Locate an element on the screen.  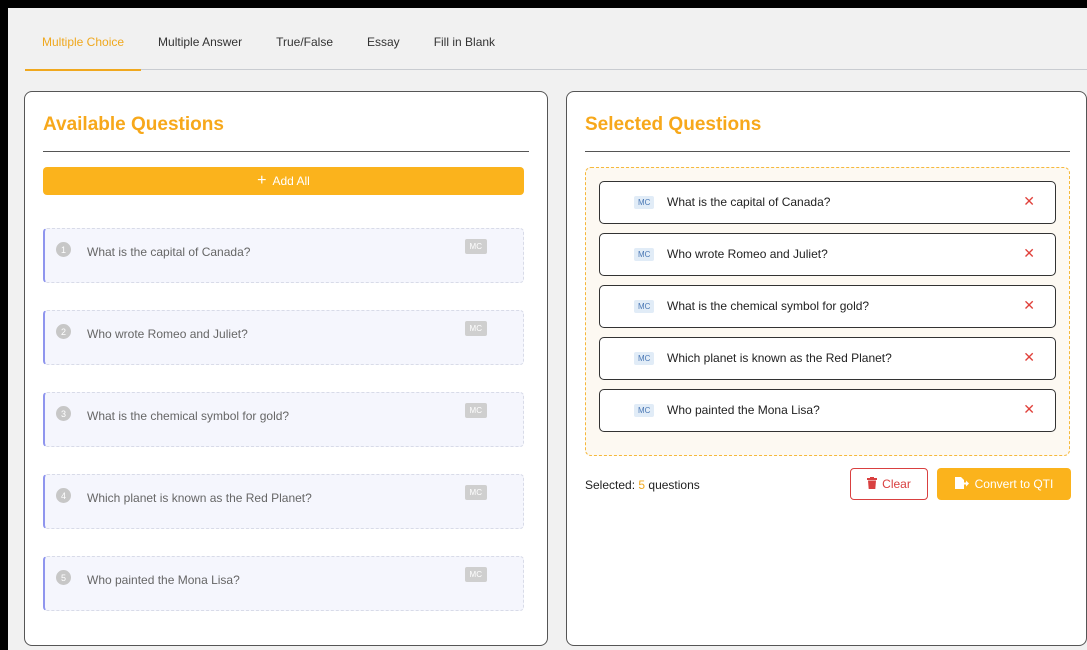
selected-question-item: MC Who wrote Romeo and Juliet? ✕ is located at coordinates (827, 254).